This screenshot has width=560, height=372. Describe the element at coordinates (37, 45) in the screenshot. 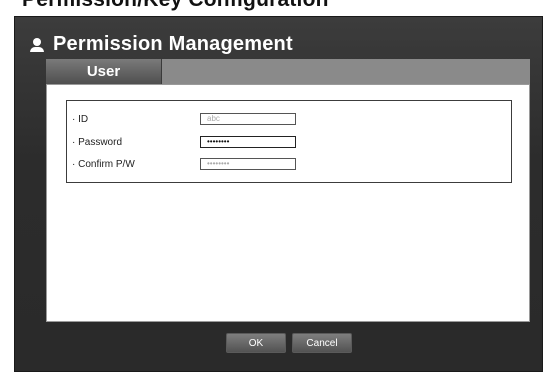

I see `user-icon` at that location.